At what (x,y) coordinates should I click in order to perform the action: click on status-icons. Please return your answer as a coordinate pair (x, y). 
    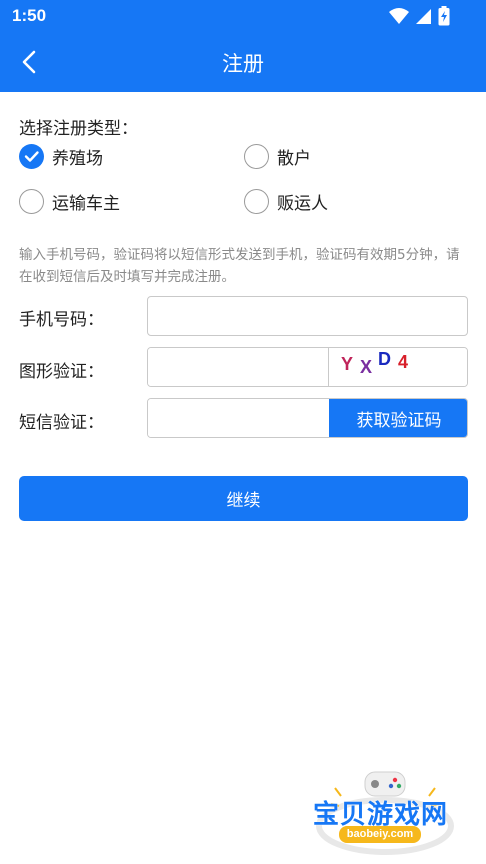
    Looking at the image, I should click on (419, 16).